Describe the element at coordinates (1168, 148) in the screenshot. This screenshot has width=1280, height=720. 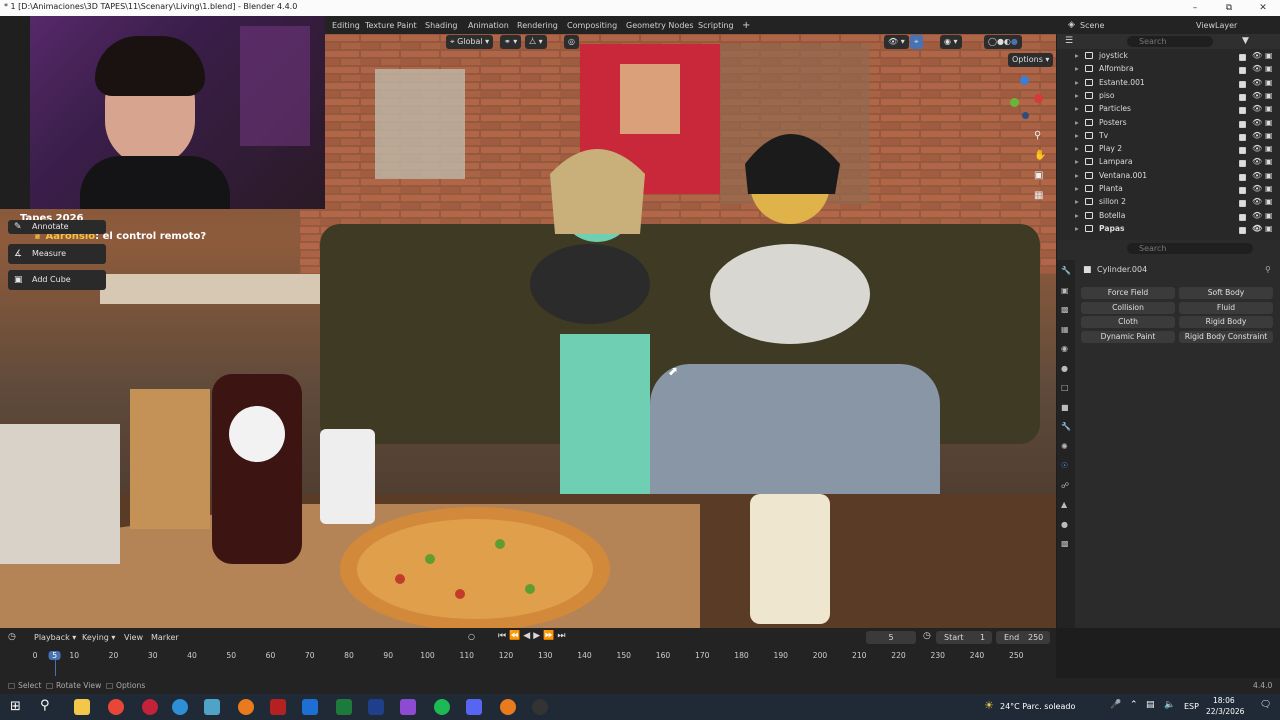
I see `outliner-row: ▸ Play 2 👁 ▣` at that location.